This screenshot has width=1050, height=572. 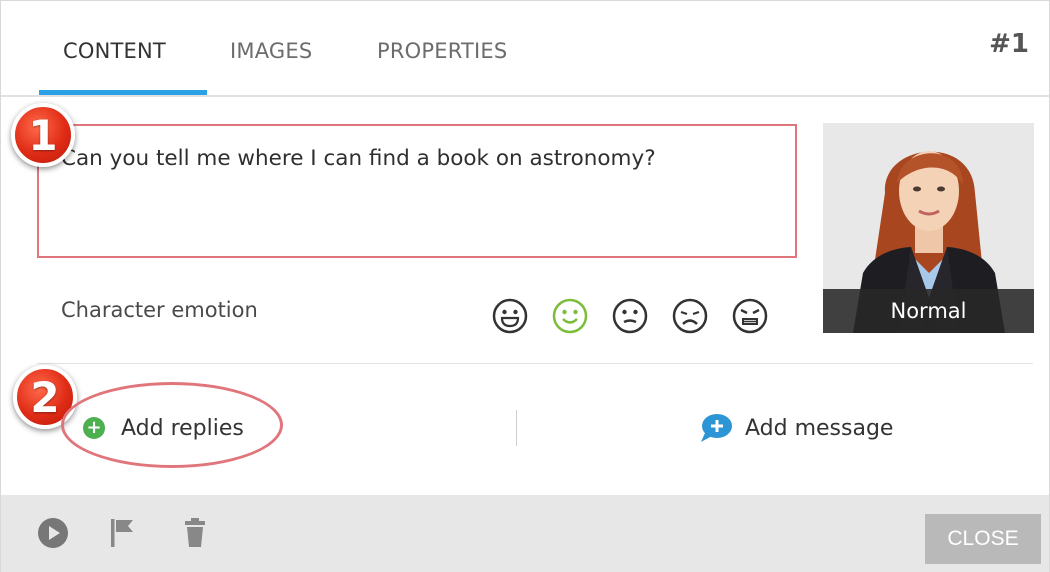 I want to click on step-badge-1: 1, so click(x=43, y=135).